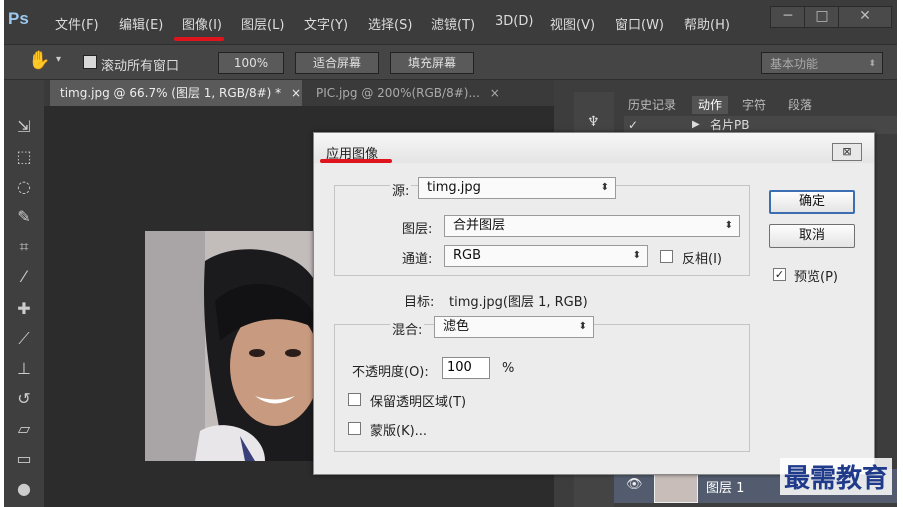 The height and width of the screenshot is (507, 903). What do you see at coordinates (518, 302) in the screenshot?
I see `target-value: timg.jpg(图层 1, RGB)` at bounding box center [518, 302].